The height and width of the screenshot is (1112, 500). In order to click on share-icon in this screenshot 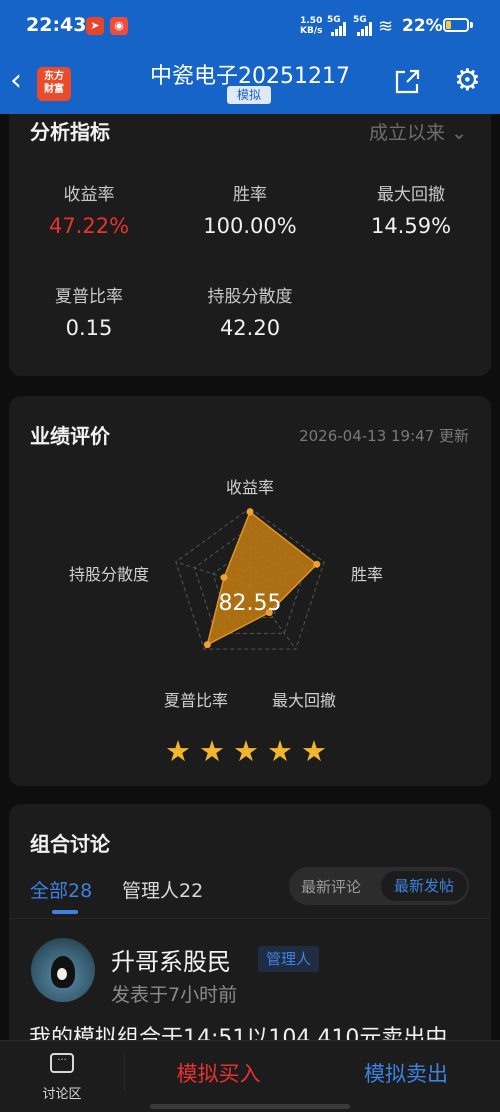, I will do `click(407, 82)`.